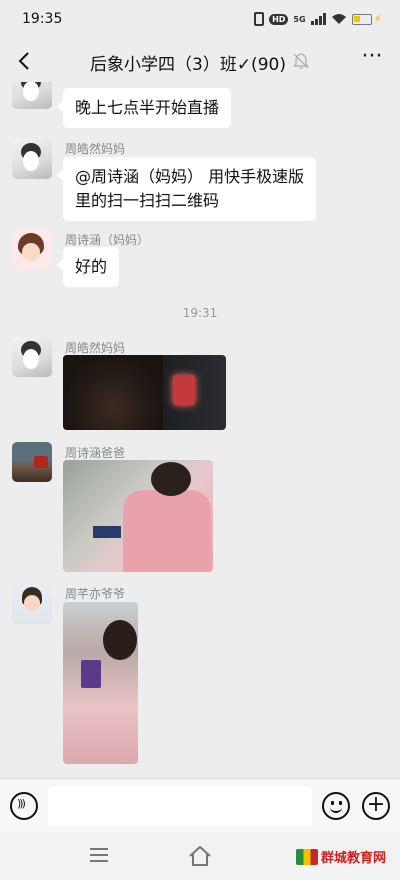  What do you see at coordinates (95, 594) in the screenshot?
I see `sender-name: 周芊亦爷爷` at bounding box center [95, 594].